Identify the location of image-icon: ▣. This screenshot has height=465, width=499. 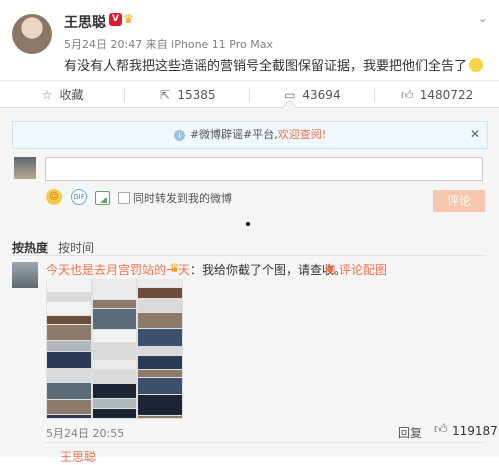
(330, 268).